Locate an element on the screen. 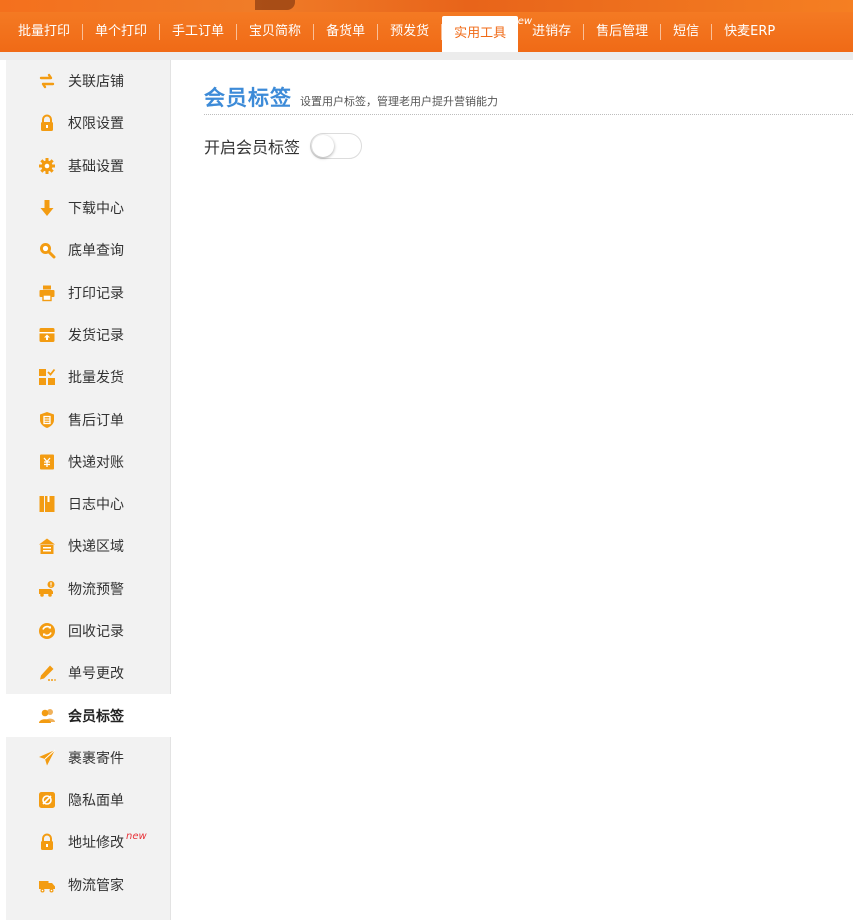 This screenshot has height=920, width=853. sidebar-item-label: 关联店铺 is located at coordinates (96, 82).